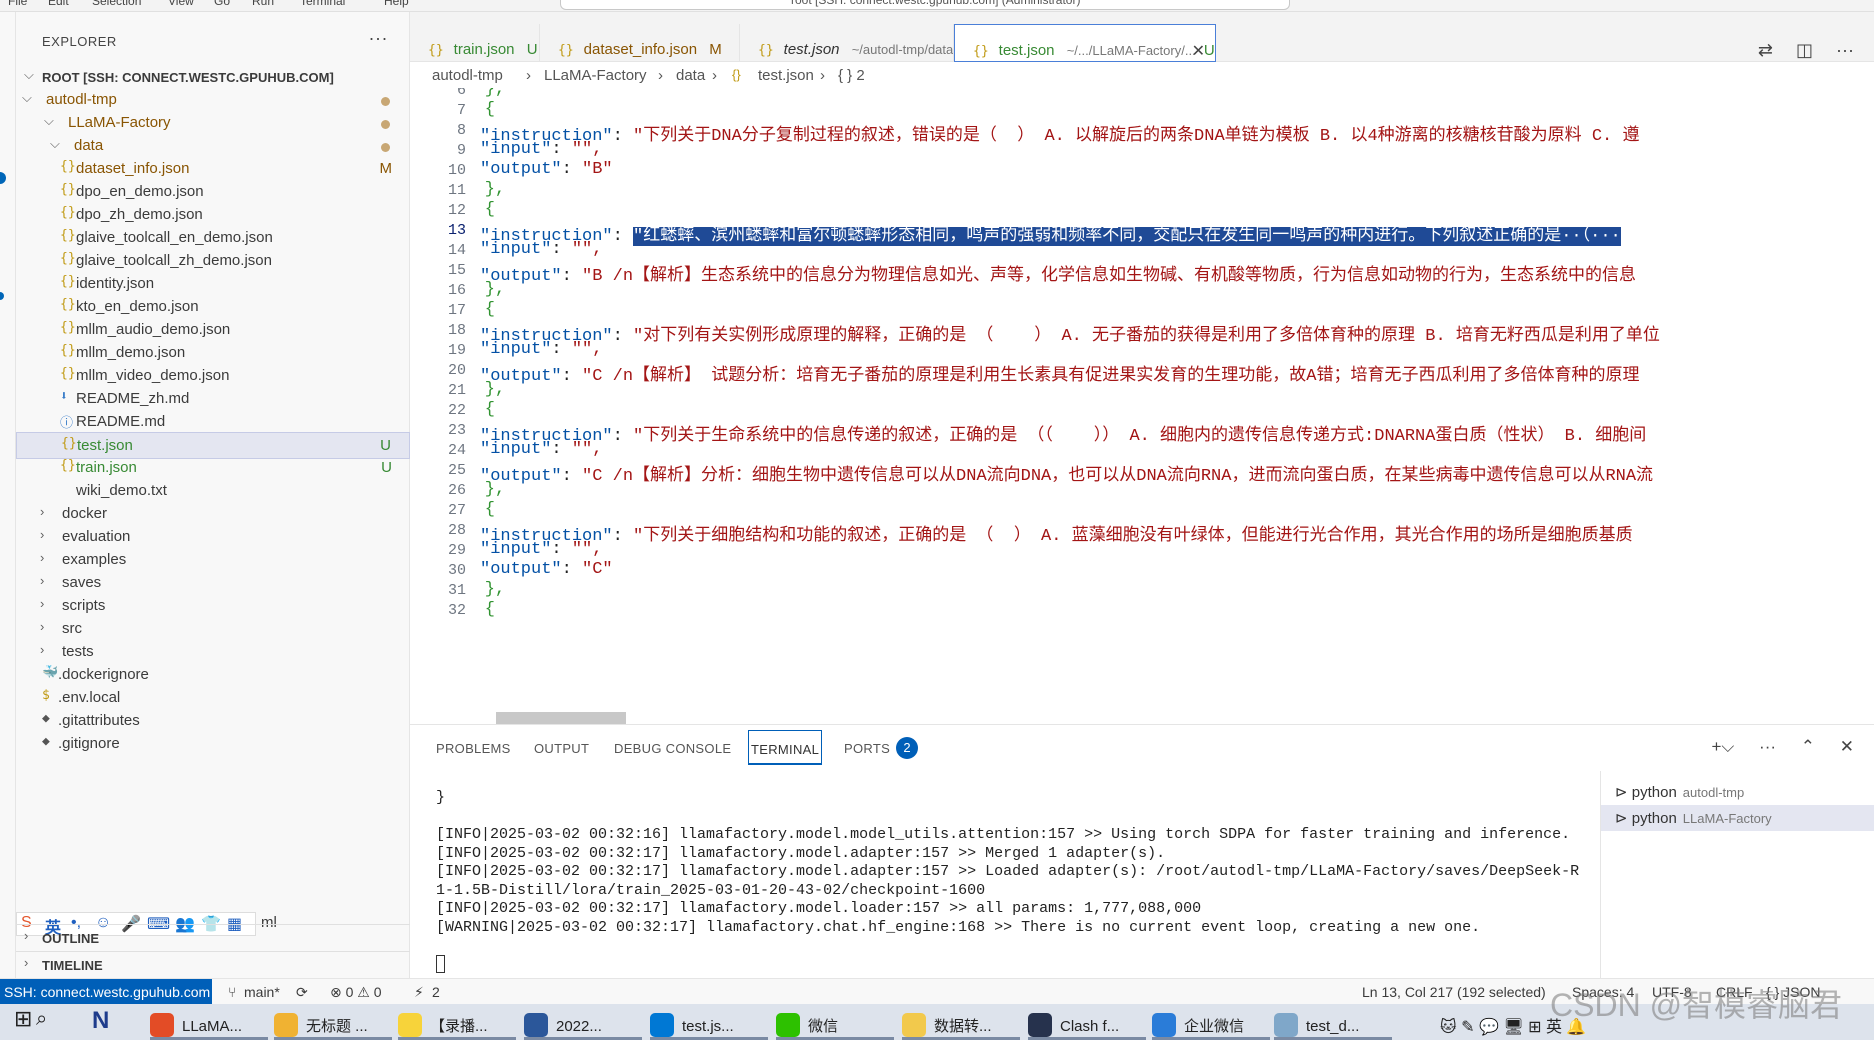 The image size is (1874, 1040). What do you see at coordinates (419, 992) in the screenshot?
I see `ports-icon: ⚡` at bounding box center [419, 992].